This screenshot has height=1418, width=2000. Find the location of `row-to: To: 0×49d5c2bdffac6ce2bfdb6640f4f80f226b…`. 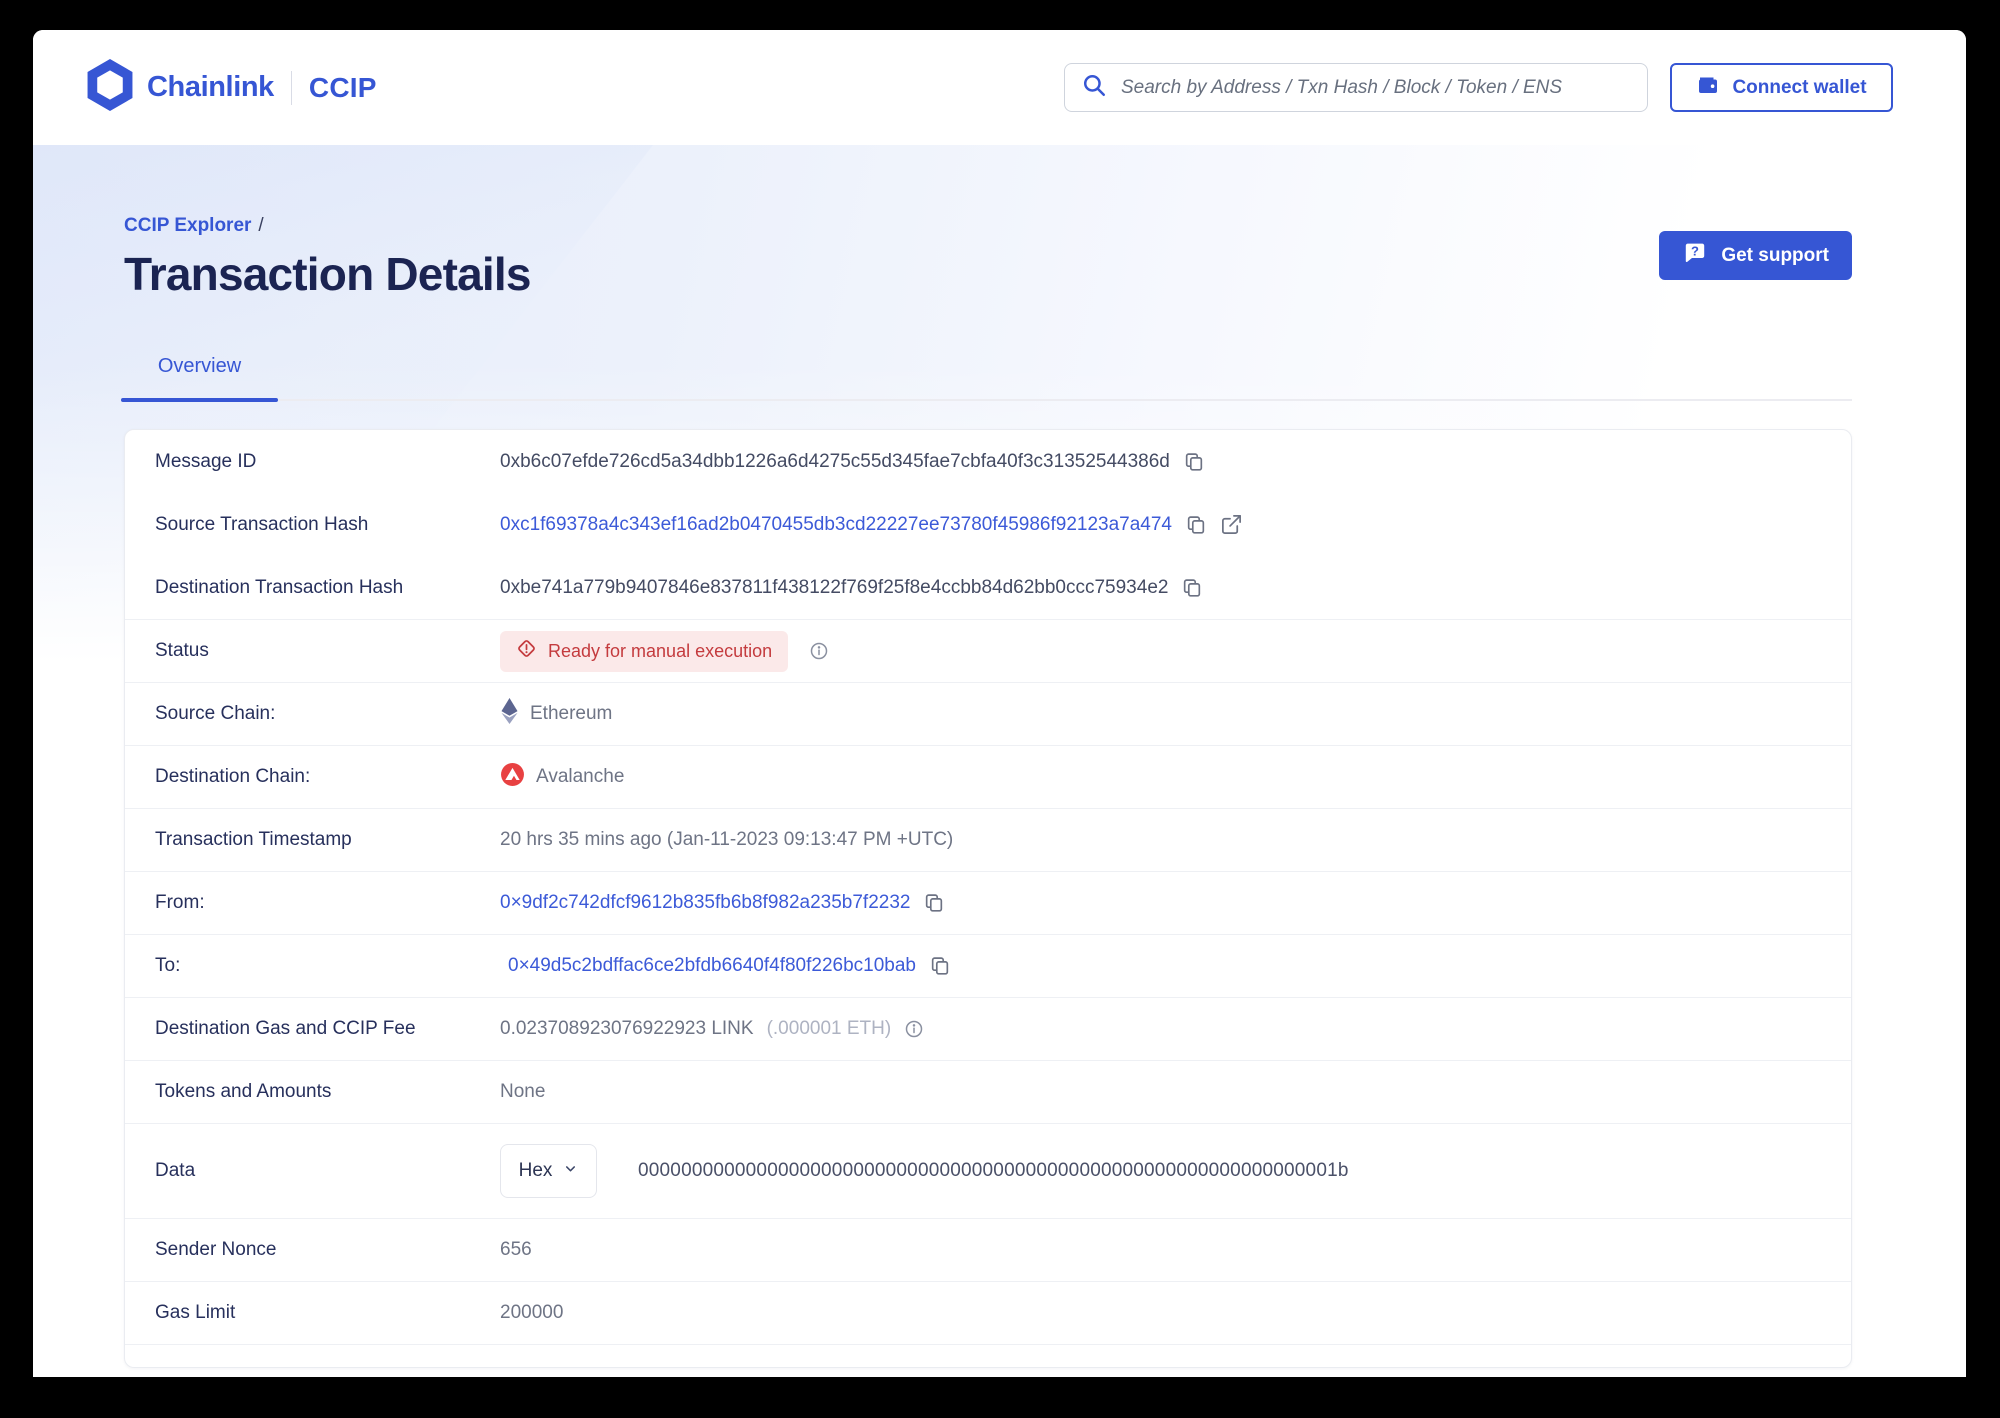

row-to: To: 0×49d5c2bdffac6ce2bfdb6640f4f80f226b… is located at coordinates (988, 965).